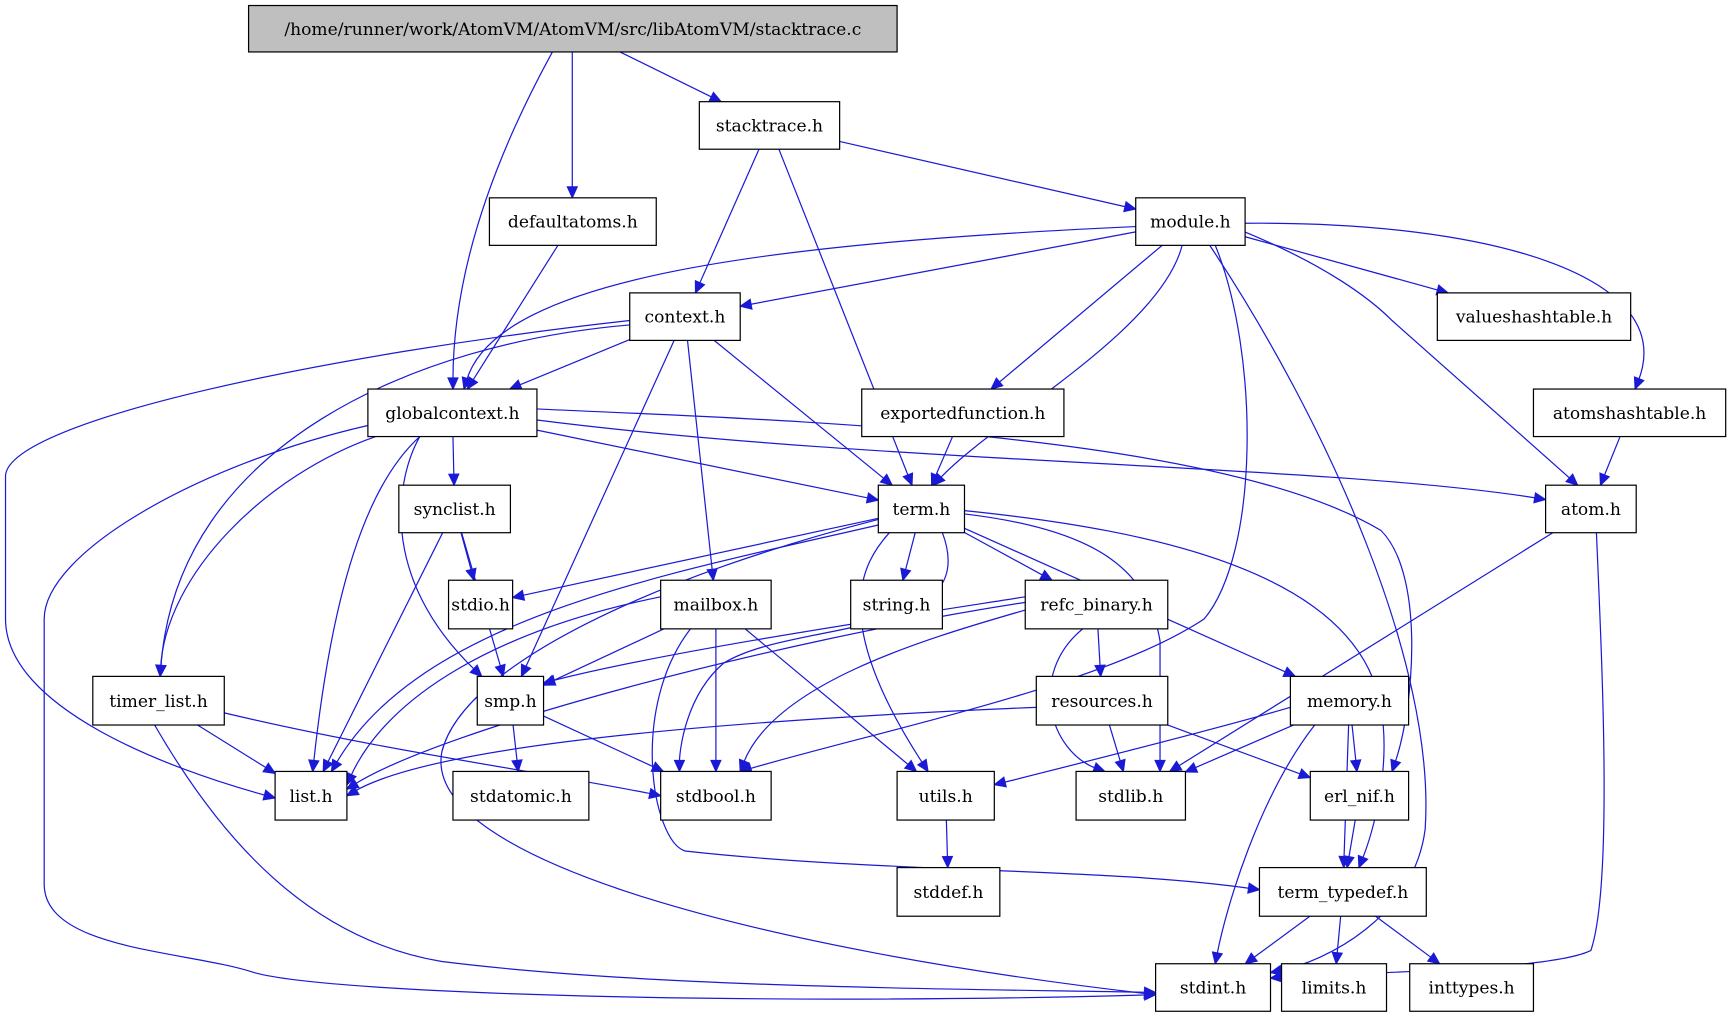 This screenshot has width=1729, height=1019. I want to click on edge-context-to-smp, so click(597, 509).